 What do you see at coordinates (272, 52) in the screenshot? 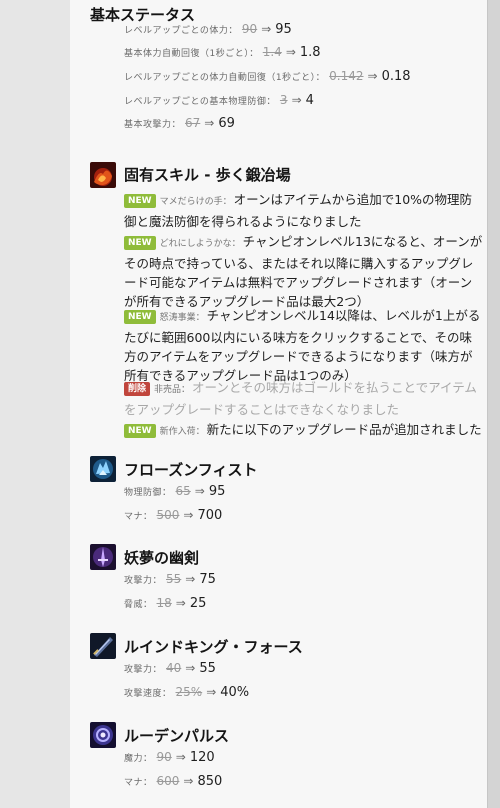
I see `old-value: 1.4` at bounding box center [272, 52].